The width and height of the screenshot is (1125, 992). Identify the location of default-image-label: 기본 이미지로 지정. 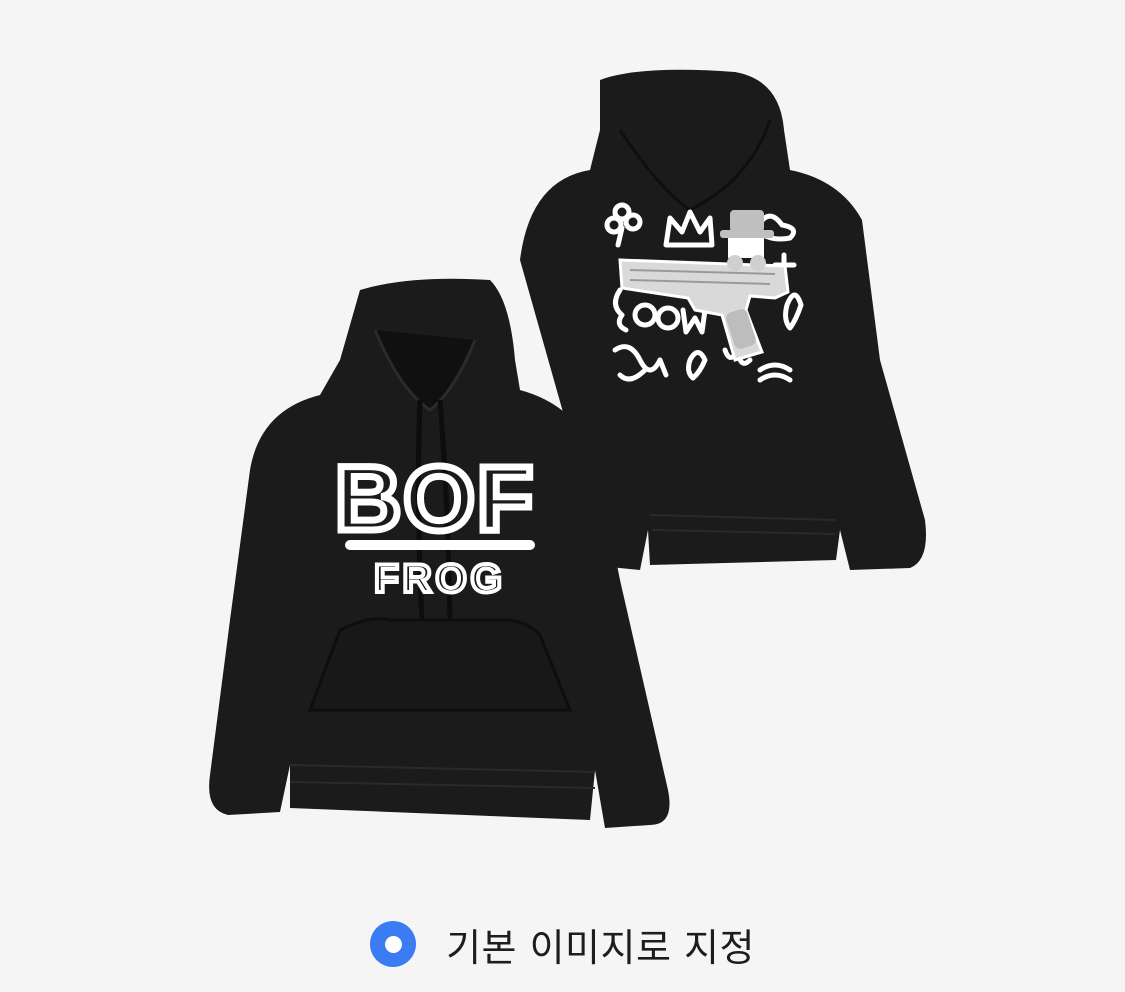
(600, 944).